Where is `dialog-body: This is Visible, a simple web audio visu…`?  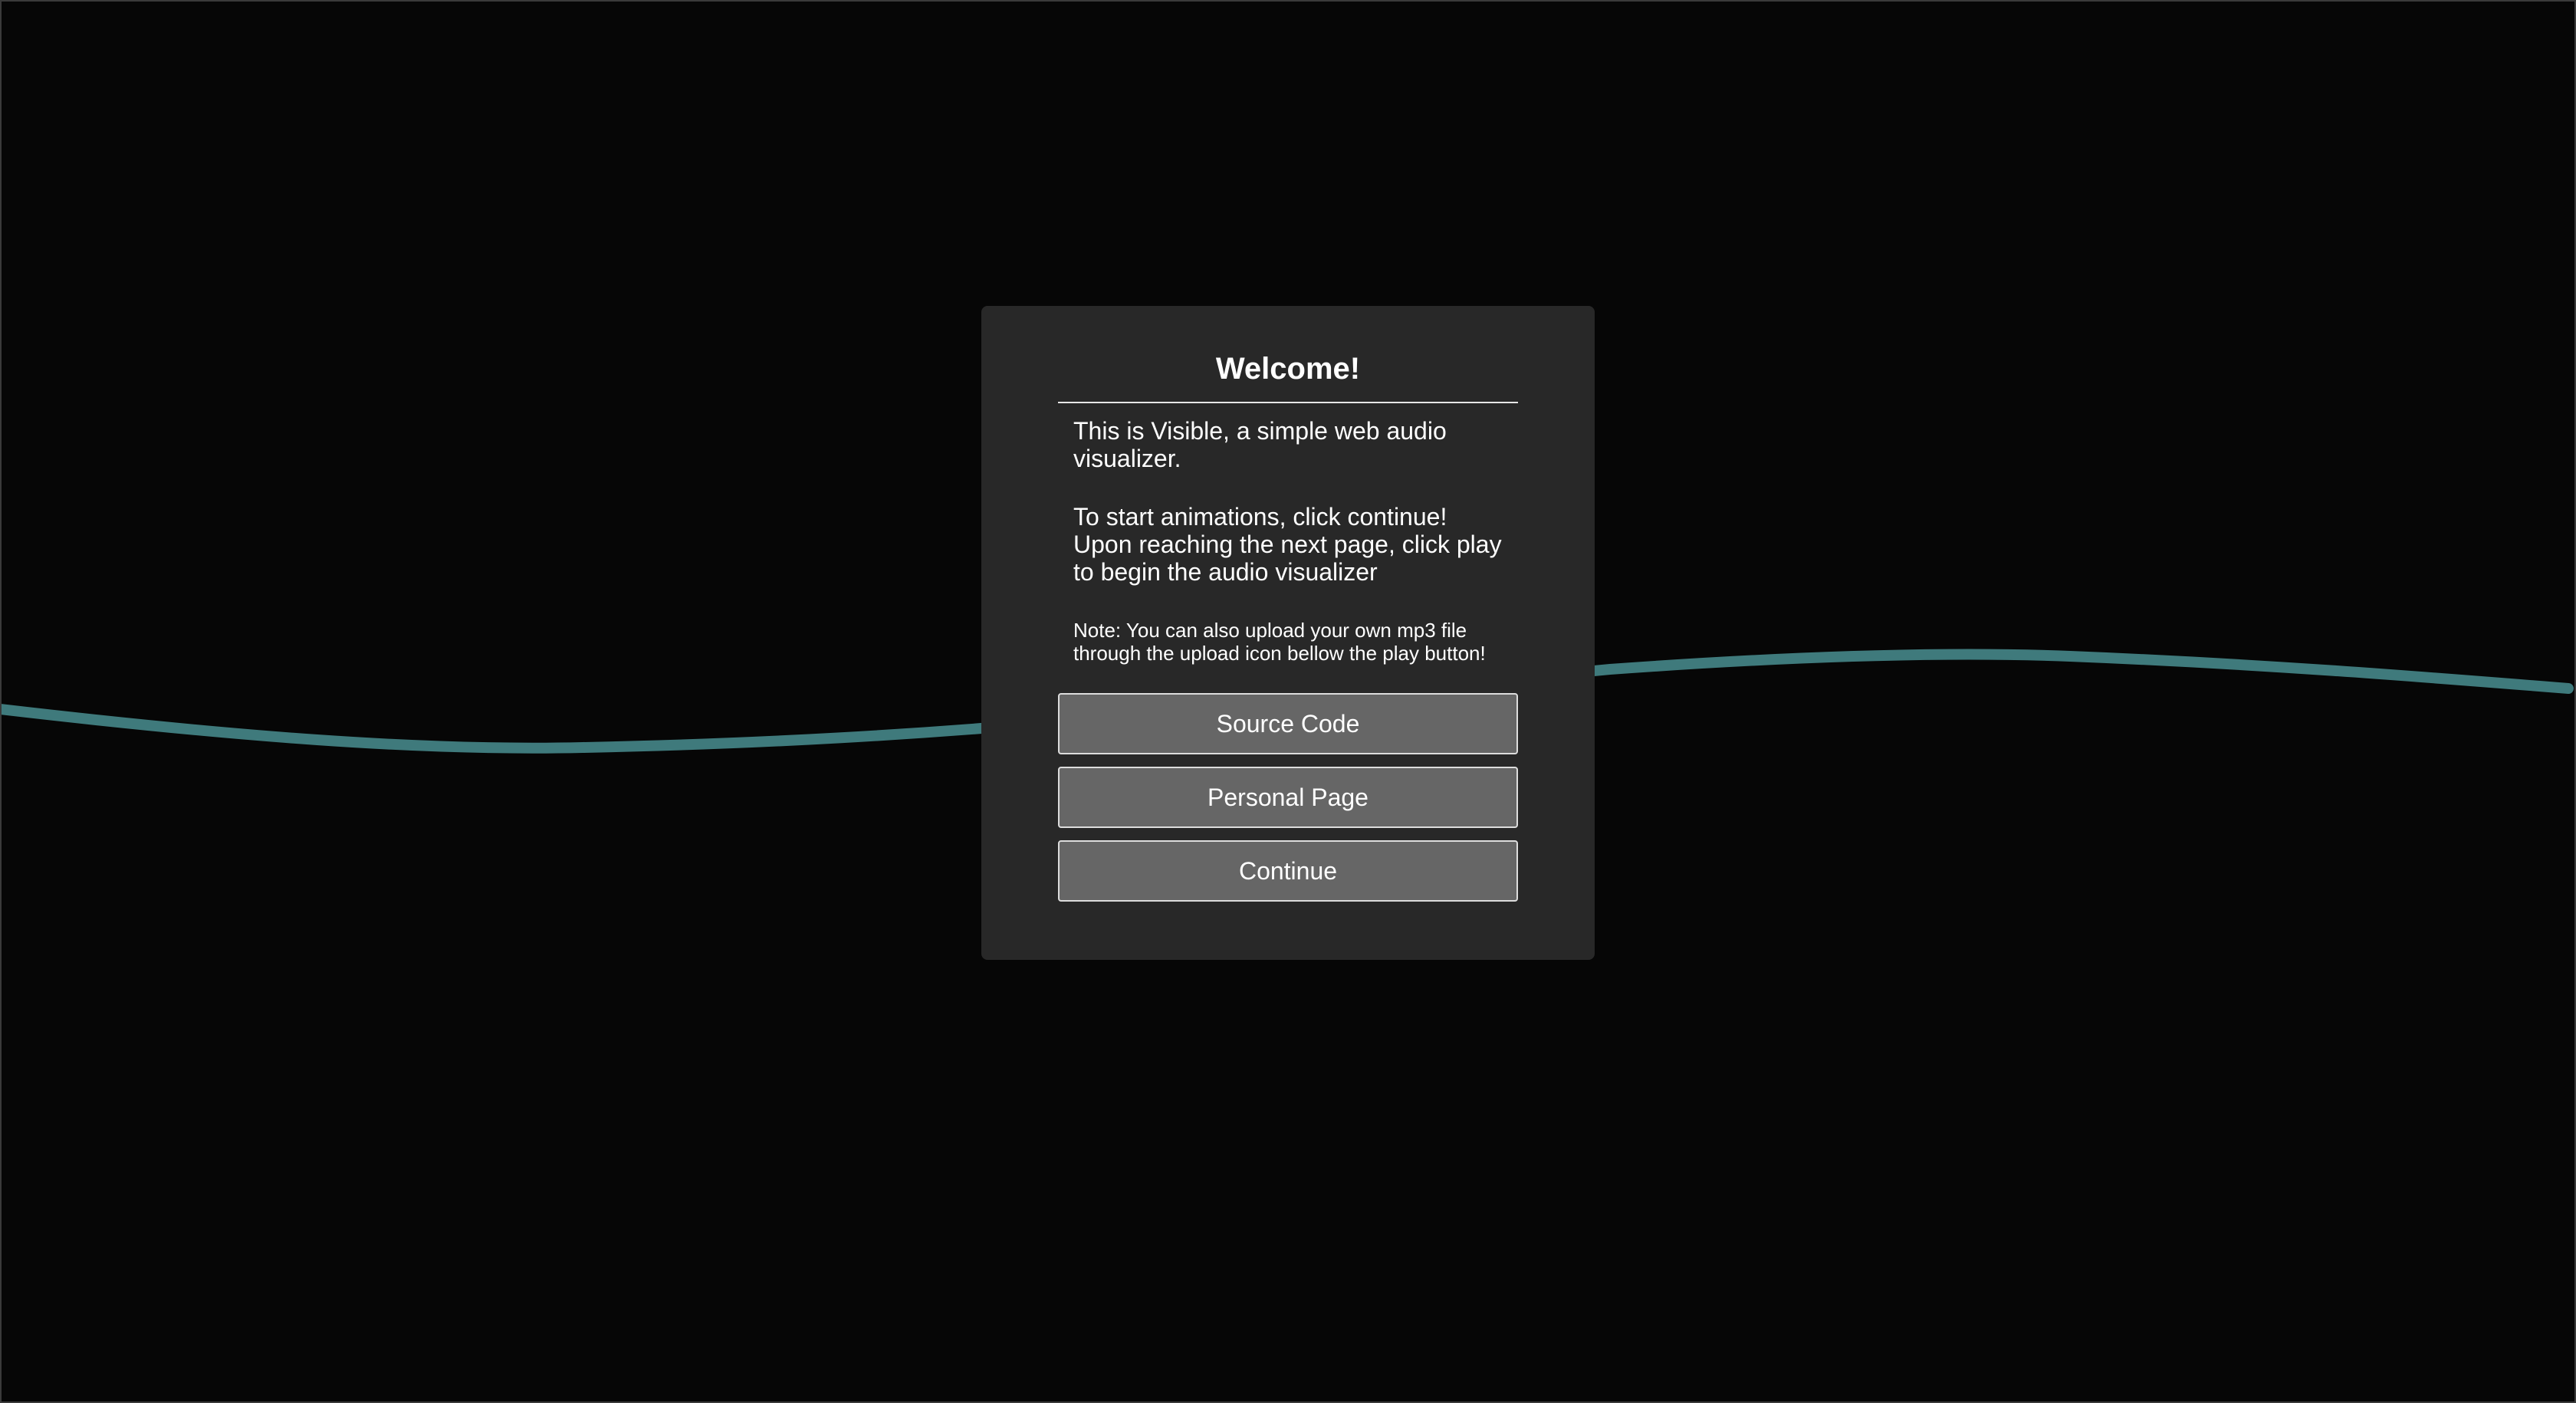 dialog-body: This is Visible, a simple web audio visu… is located at coordinates (1292, 502).